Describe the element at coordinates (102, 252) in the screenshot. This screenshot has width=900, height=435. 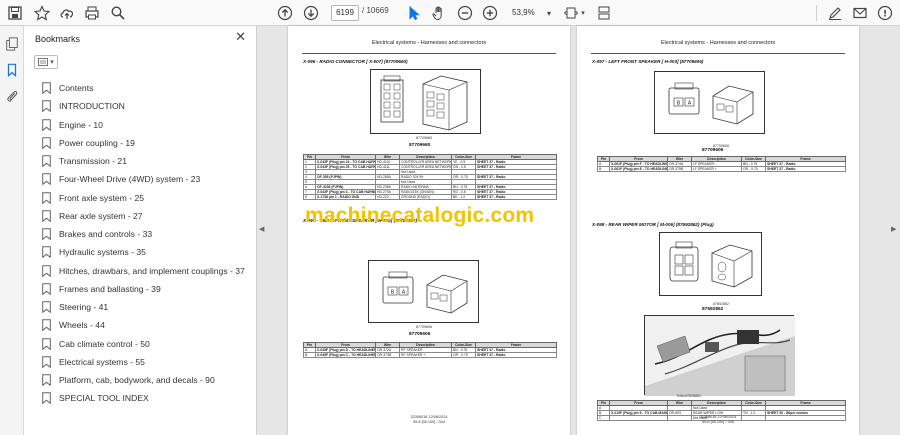
I see `bookmark-label: Hydraulic systems - 35` at that location.